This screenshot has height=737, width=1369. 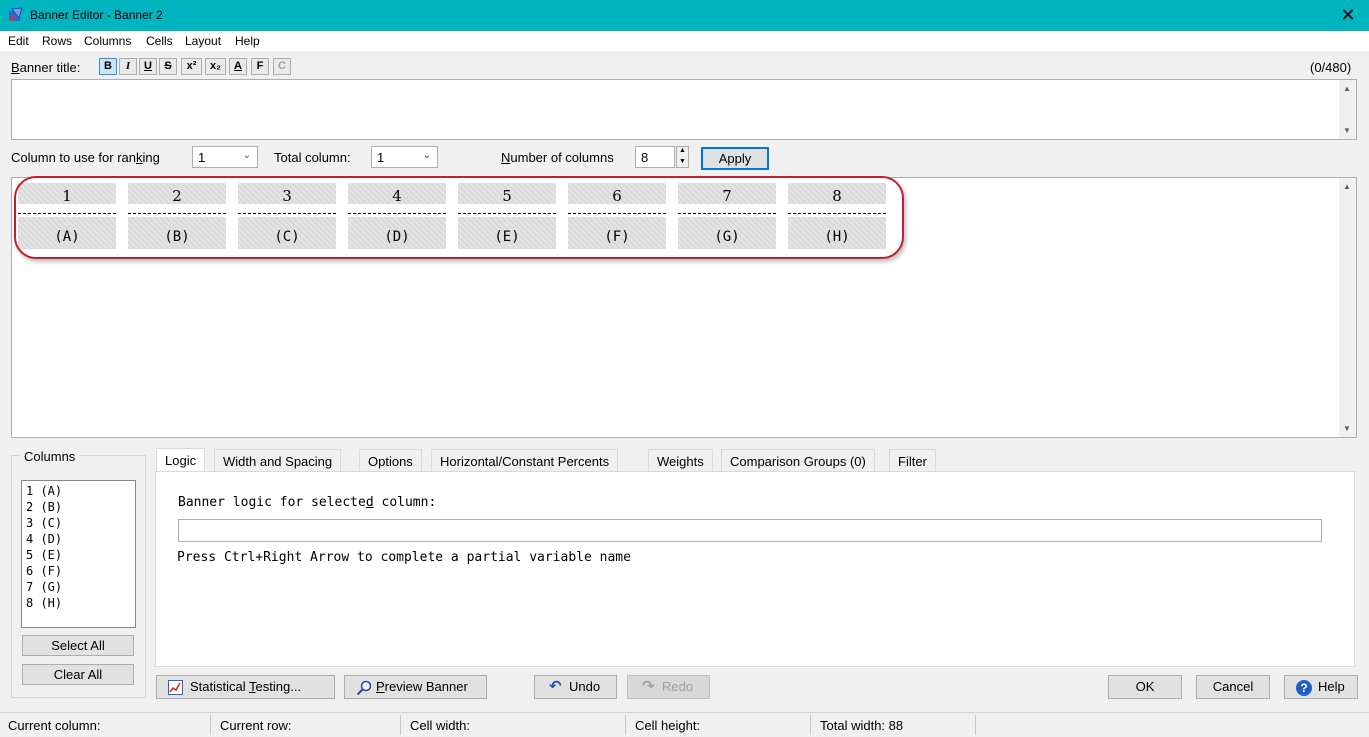 What do you see at coordinates (1145, 687) in the screenshot?
I see `ok-button: OK` at bounding box center [1145, 687].